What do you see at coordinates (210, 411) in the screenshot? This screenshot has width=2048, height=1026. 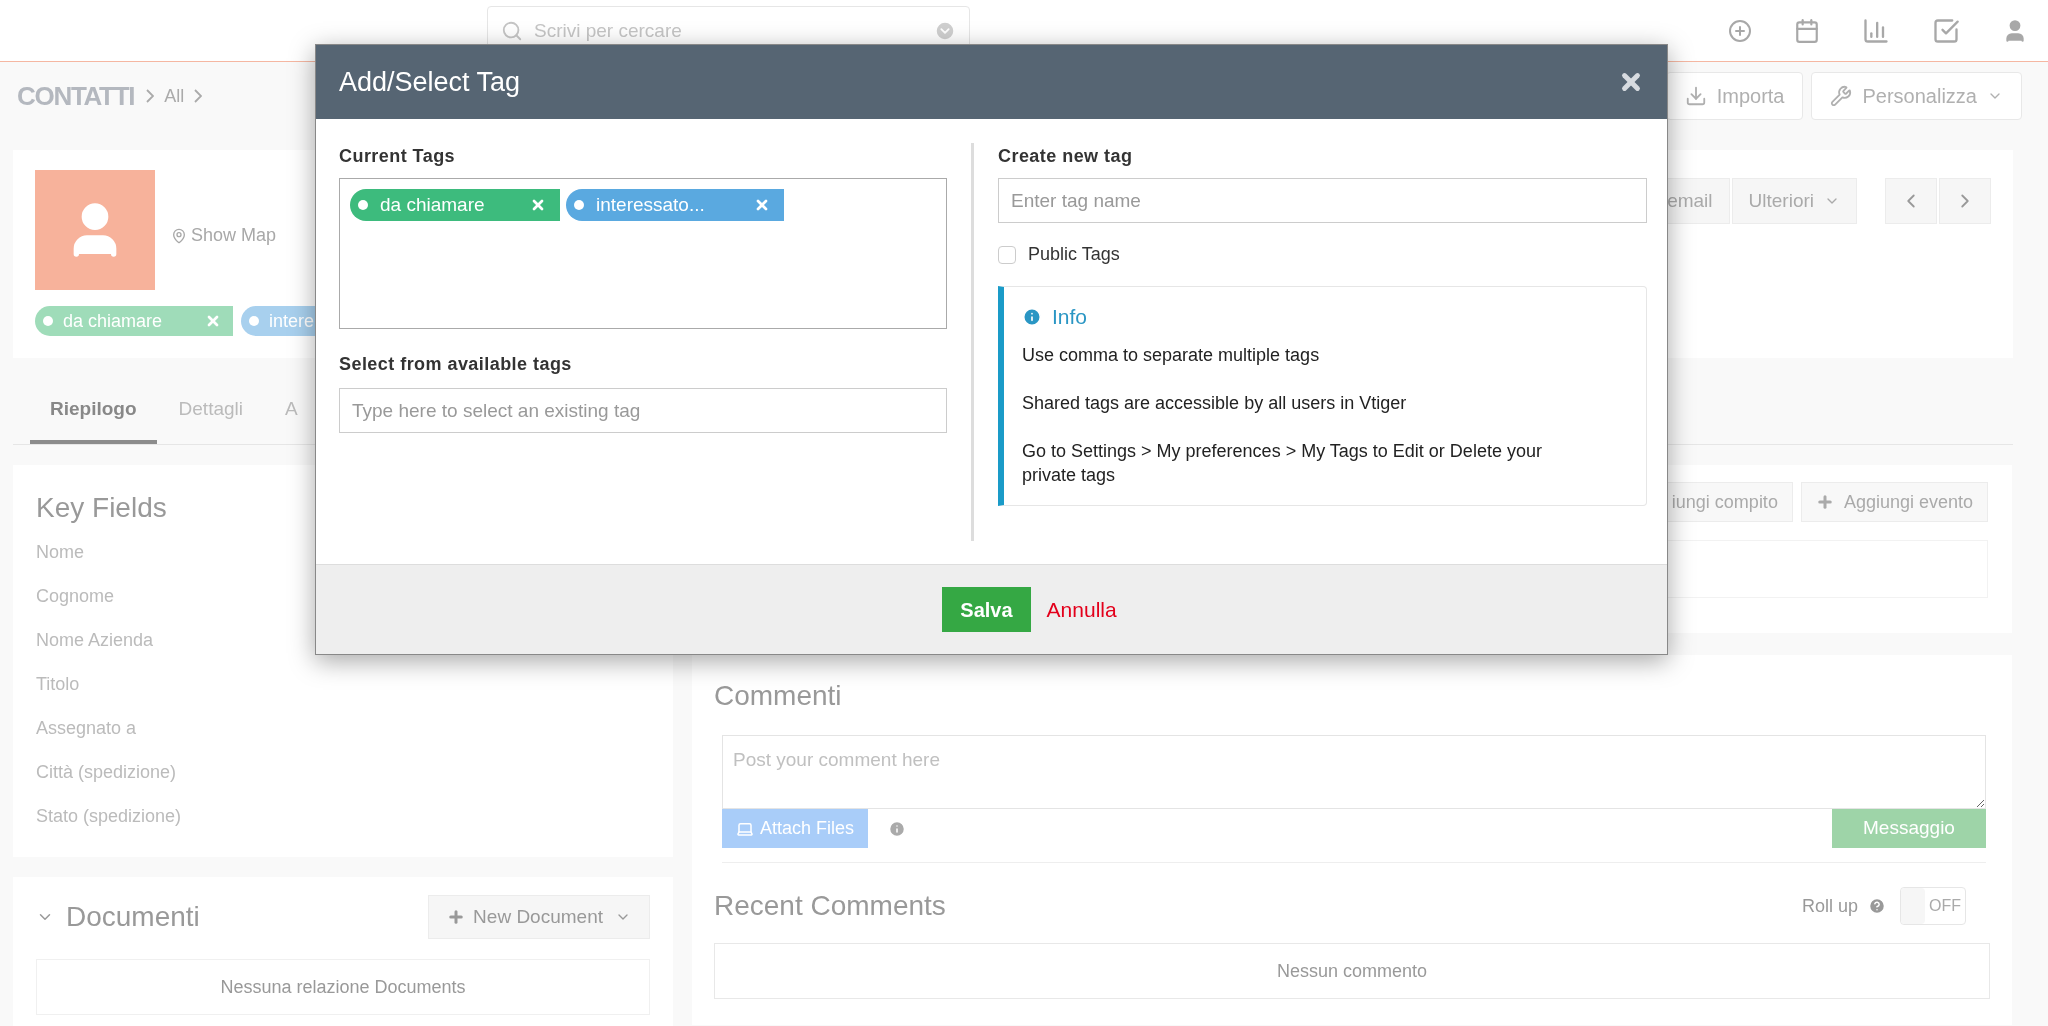 I see `tab: Dettagli` at bounding box center [210, 411].